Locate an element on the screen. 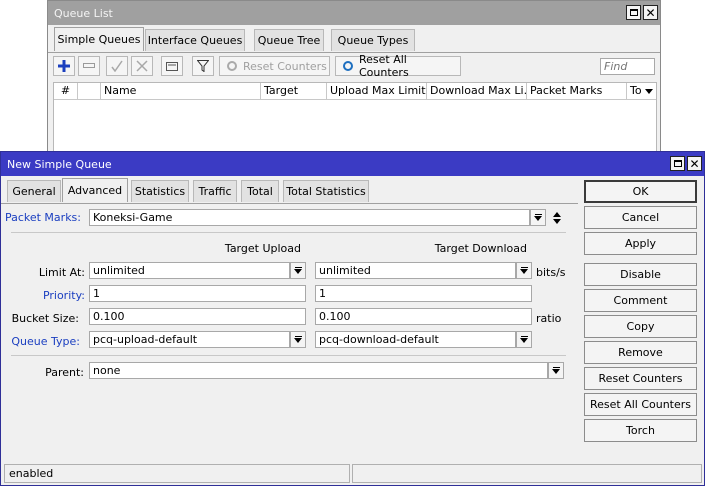  tab-queue-tree: Queue Tree is located at coordinates (289, 40).